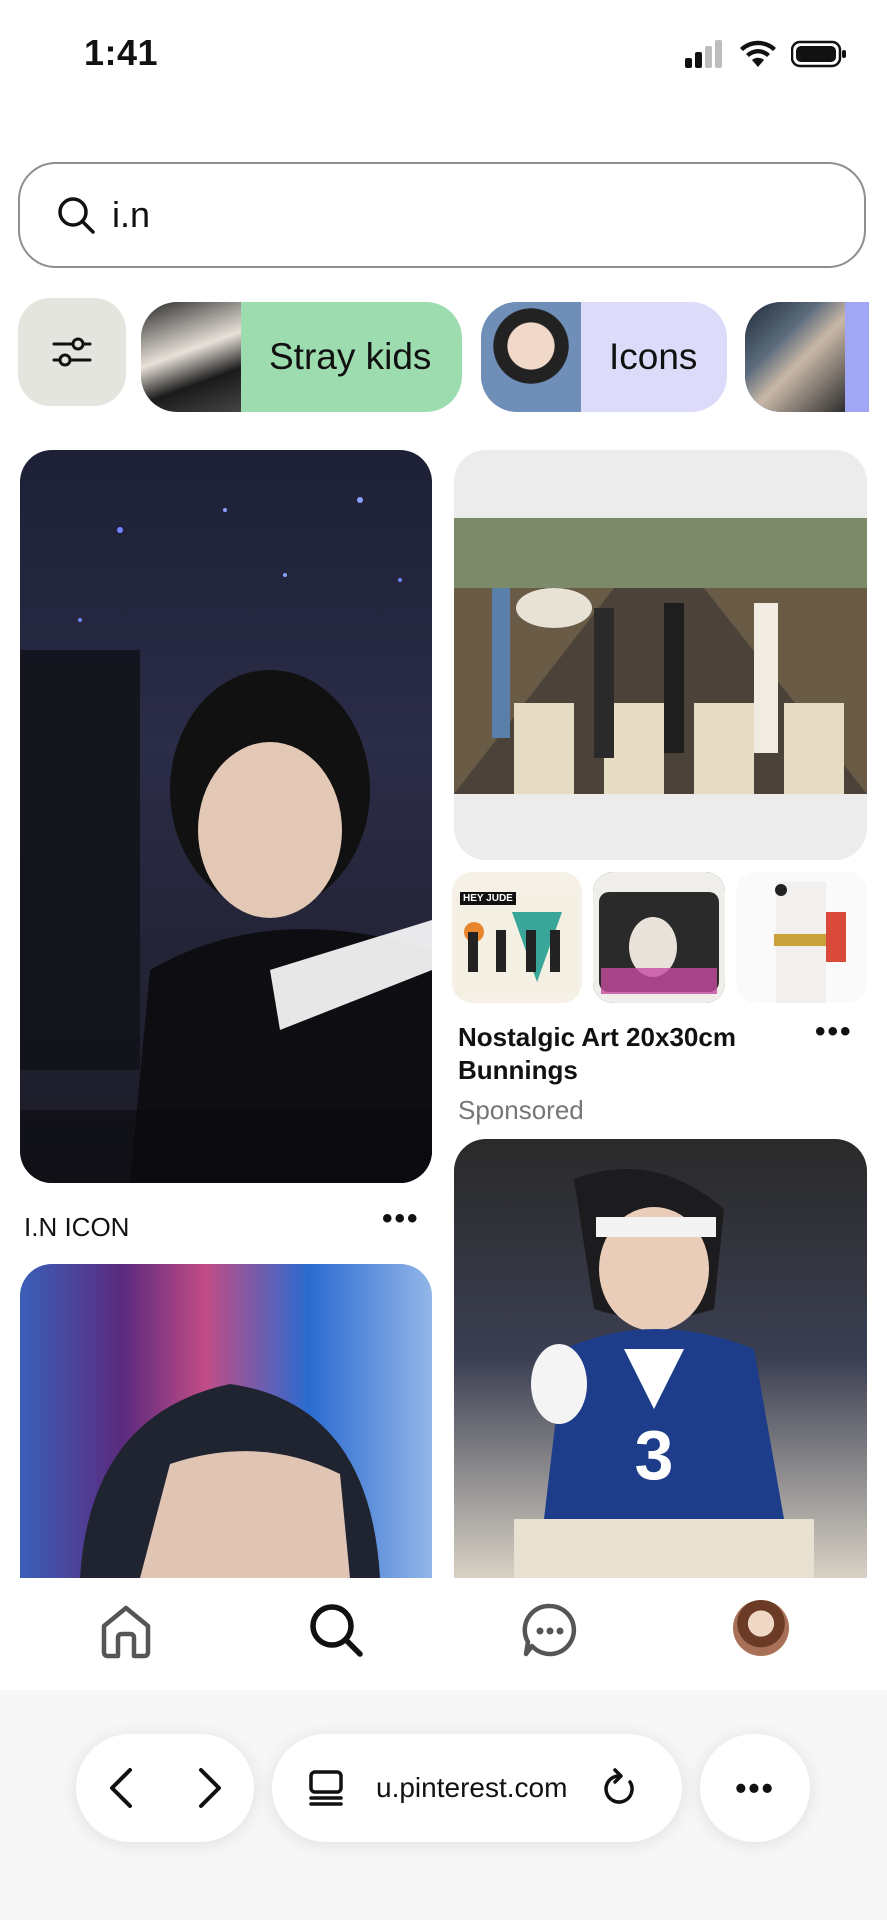 Image resolution: width=887 pixels, height=1920 pixels. Describe the element at coordinates (121, 1788) in the screenshot. I see `back-arrow-icon` at that location.